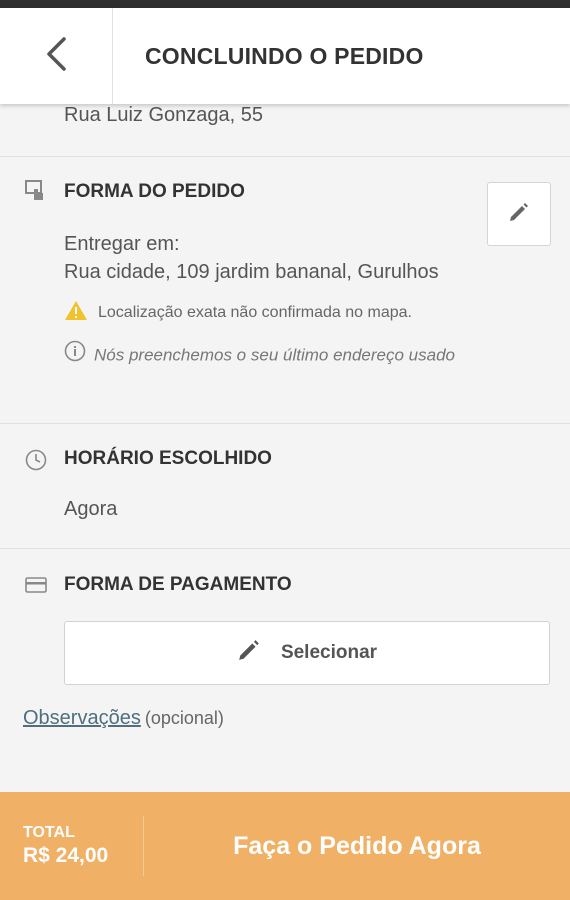  I want to click on select-payment-label: Selecionar, so click(329, 652).